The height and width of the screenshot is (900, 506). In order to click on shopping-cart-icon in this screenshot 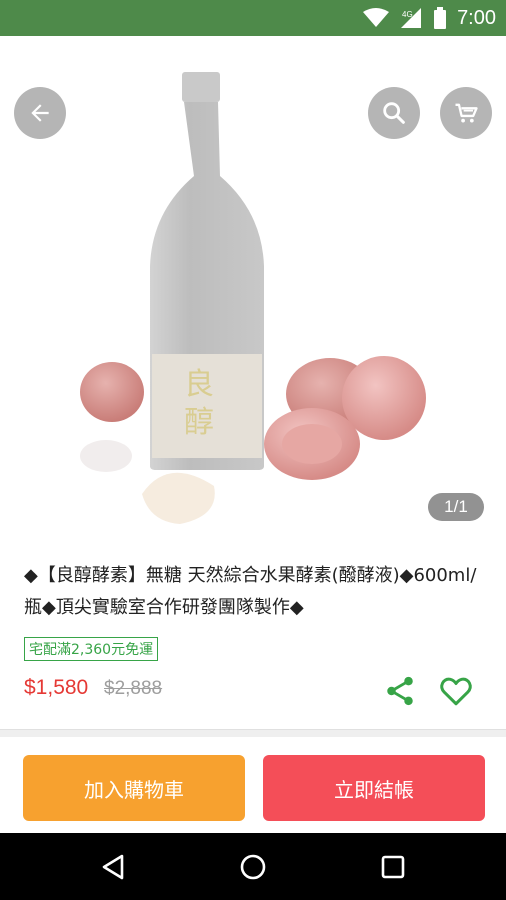, I will do `click(466, 113)`.